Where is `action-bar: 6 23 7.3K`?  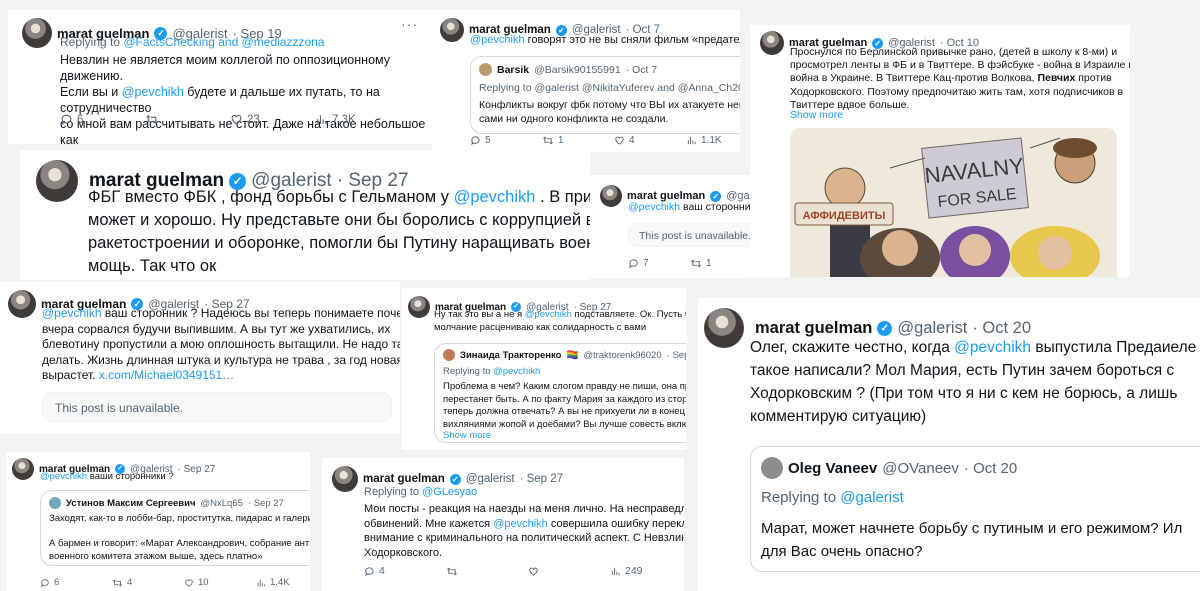
action-bar: 6 23 7.3K is located at coordinates (240, 119).